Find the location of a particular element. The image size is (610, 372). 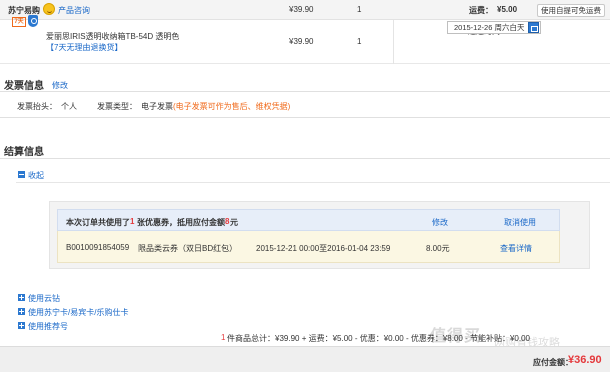

product-consult-link: 产品咨询 is located at coordinates (74, 10).